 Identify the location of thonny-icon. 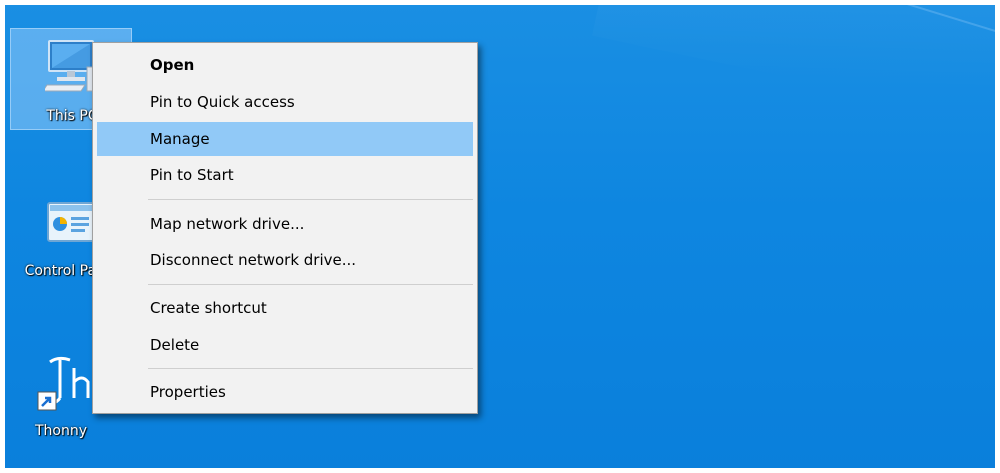
(66, 386).